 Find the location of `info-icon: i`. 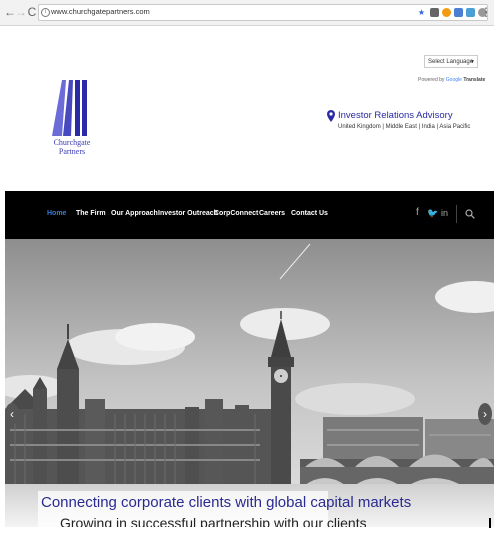

info-icon: i is located at coordinates (45, 12).